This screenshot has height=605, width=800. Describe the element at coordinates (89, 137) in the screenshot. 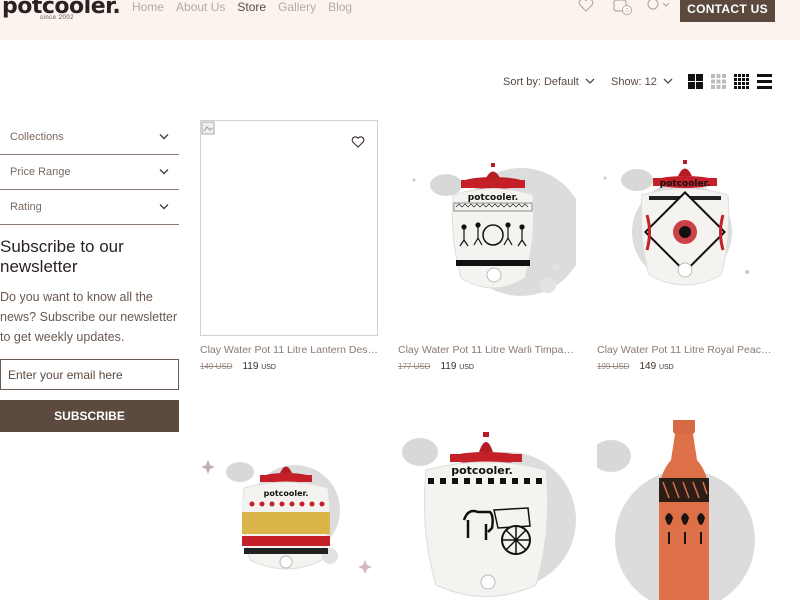

I see `filter-collections: Collections` at that location.